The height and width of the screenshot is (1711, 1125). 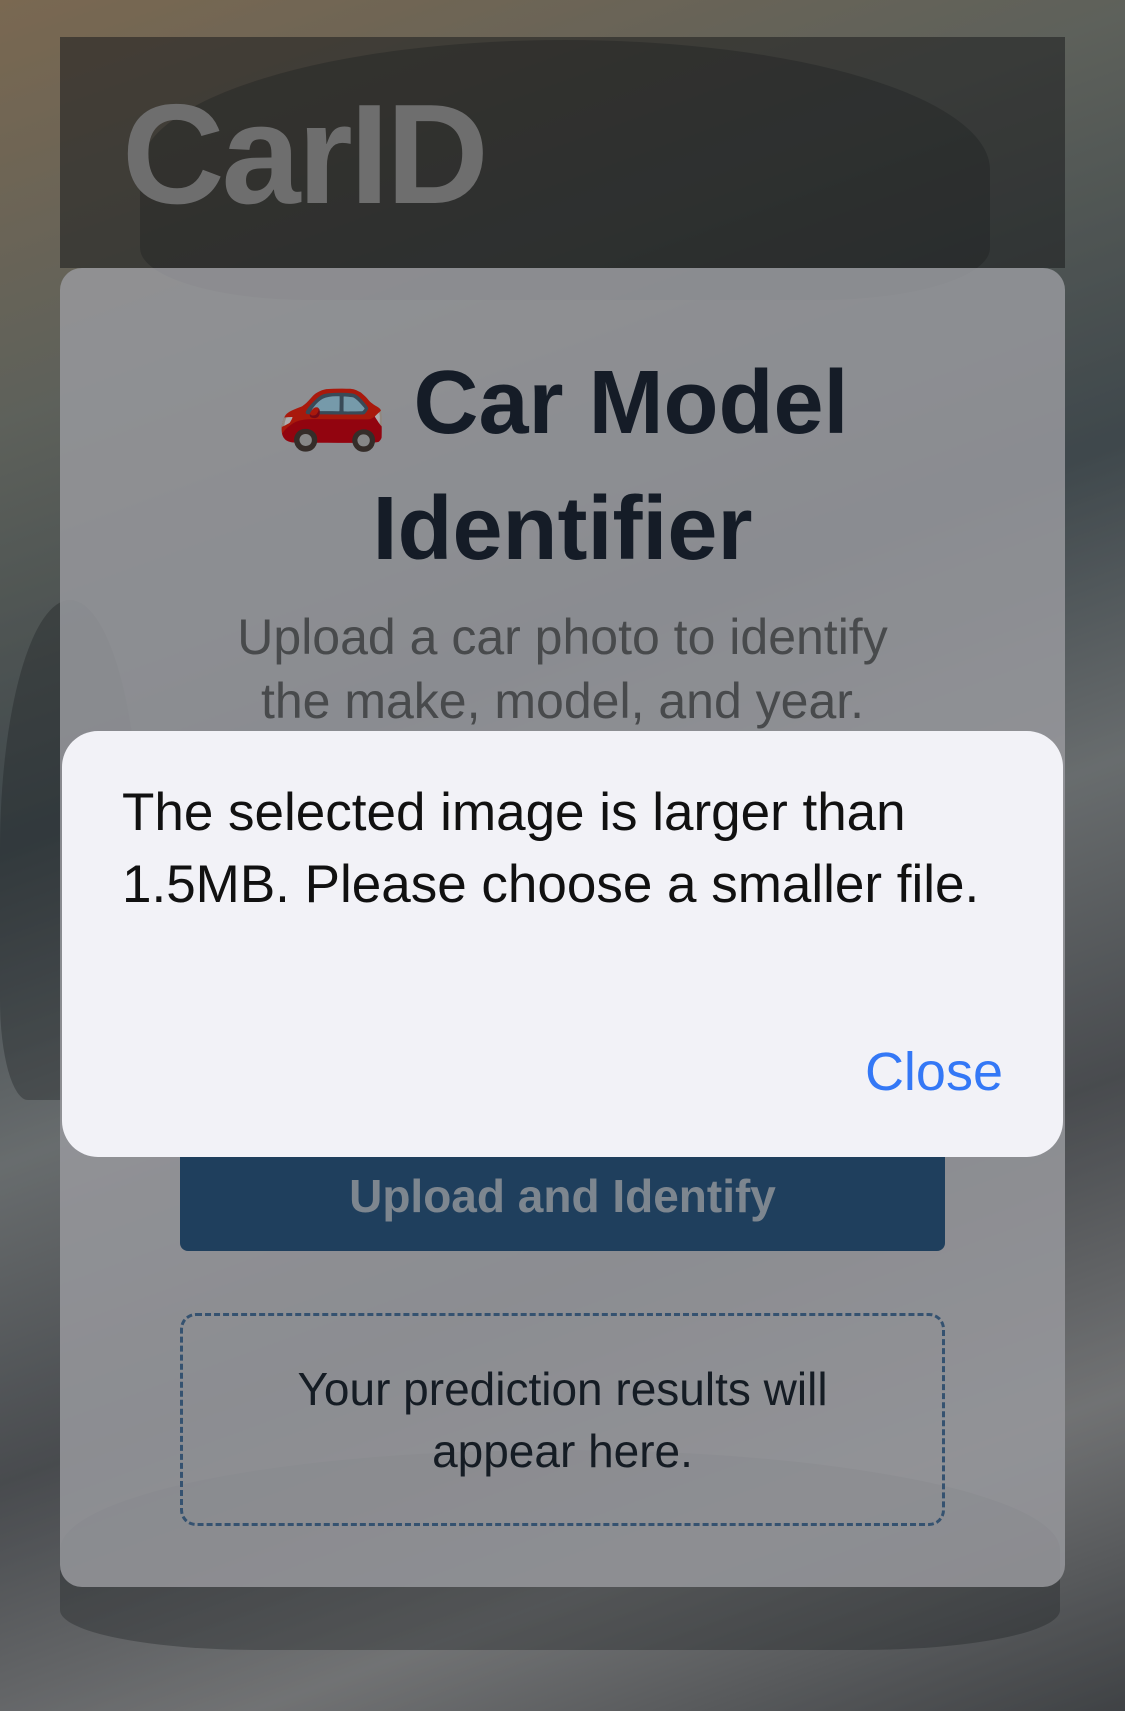 I want to click on close-button: Close, so click(x=934, y=1072).